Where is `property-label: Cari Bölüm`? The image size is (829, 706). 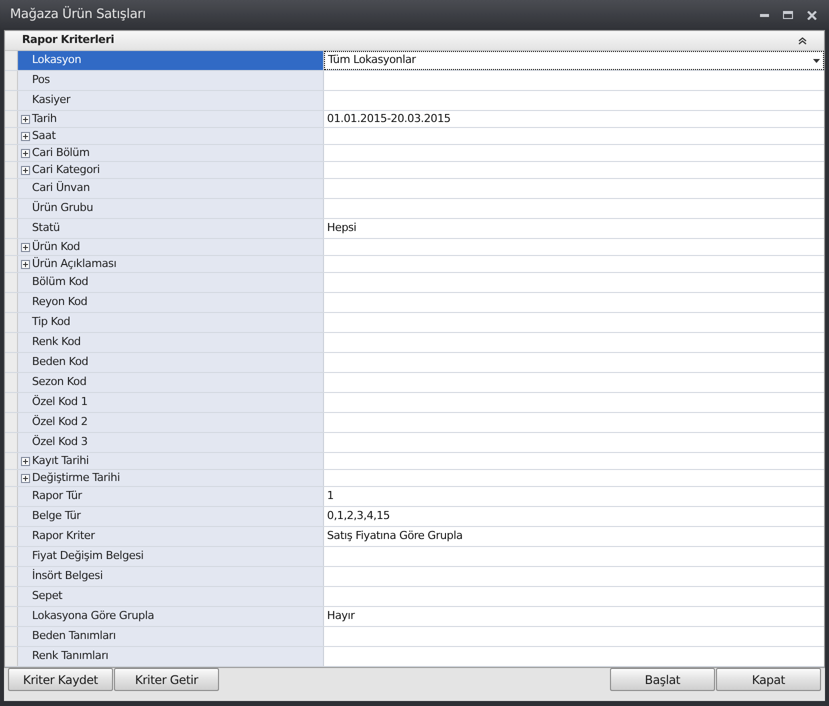 property-label: Cari Bölüm is located at coordinates (171, 153).